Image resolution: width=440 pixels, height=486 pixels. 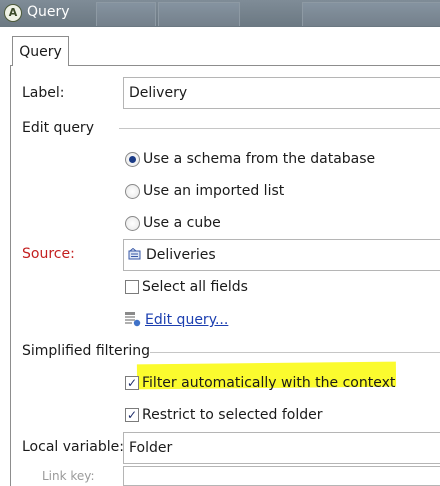 I want to click on radio-imported-list-label: Use an imported list, so click(x=213, y=191).